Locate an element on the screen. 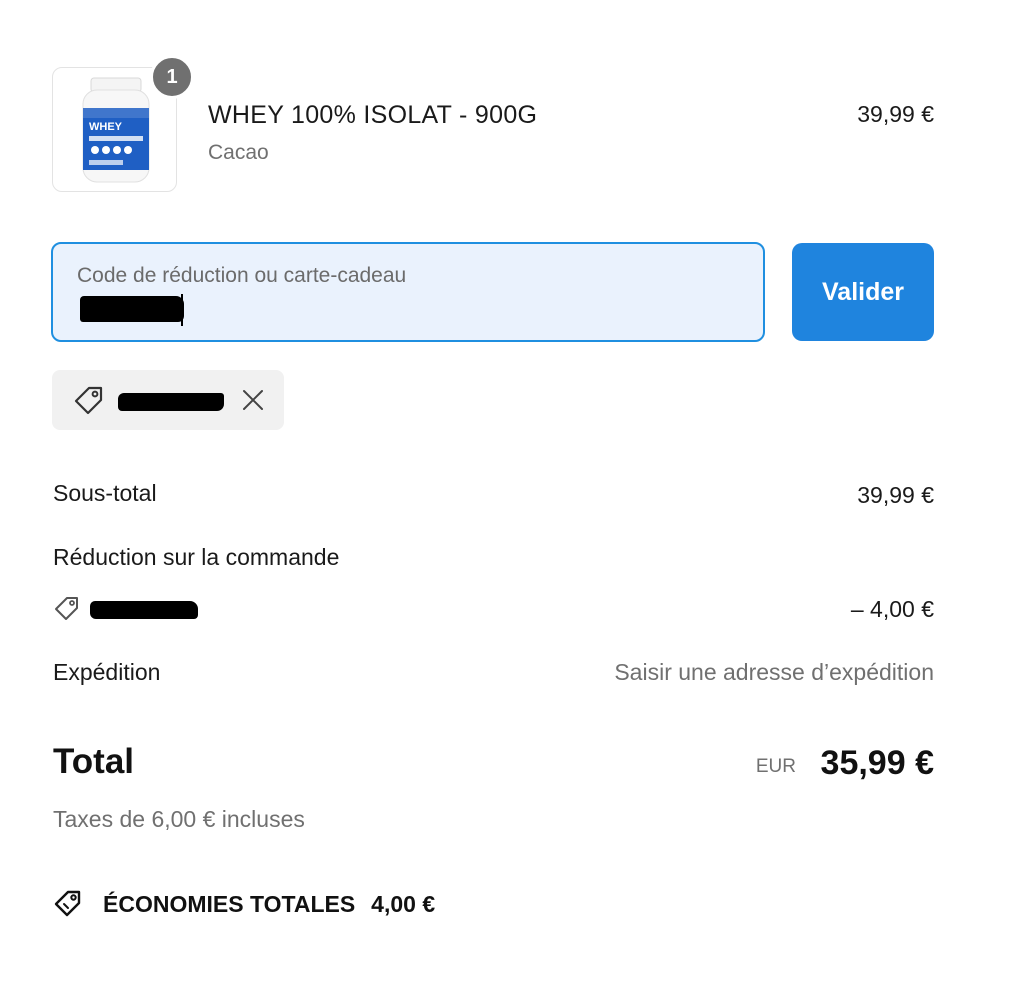 The height and width of the screenshot is (983, 1024). applied-code-chip is located at coordinates (168, 400).